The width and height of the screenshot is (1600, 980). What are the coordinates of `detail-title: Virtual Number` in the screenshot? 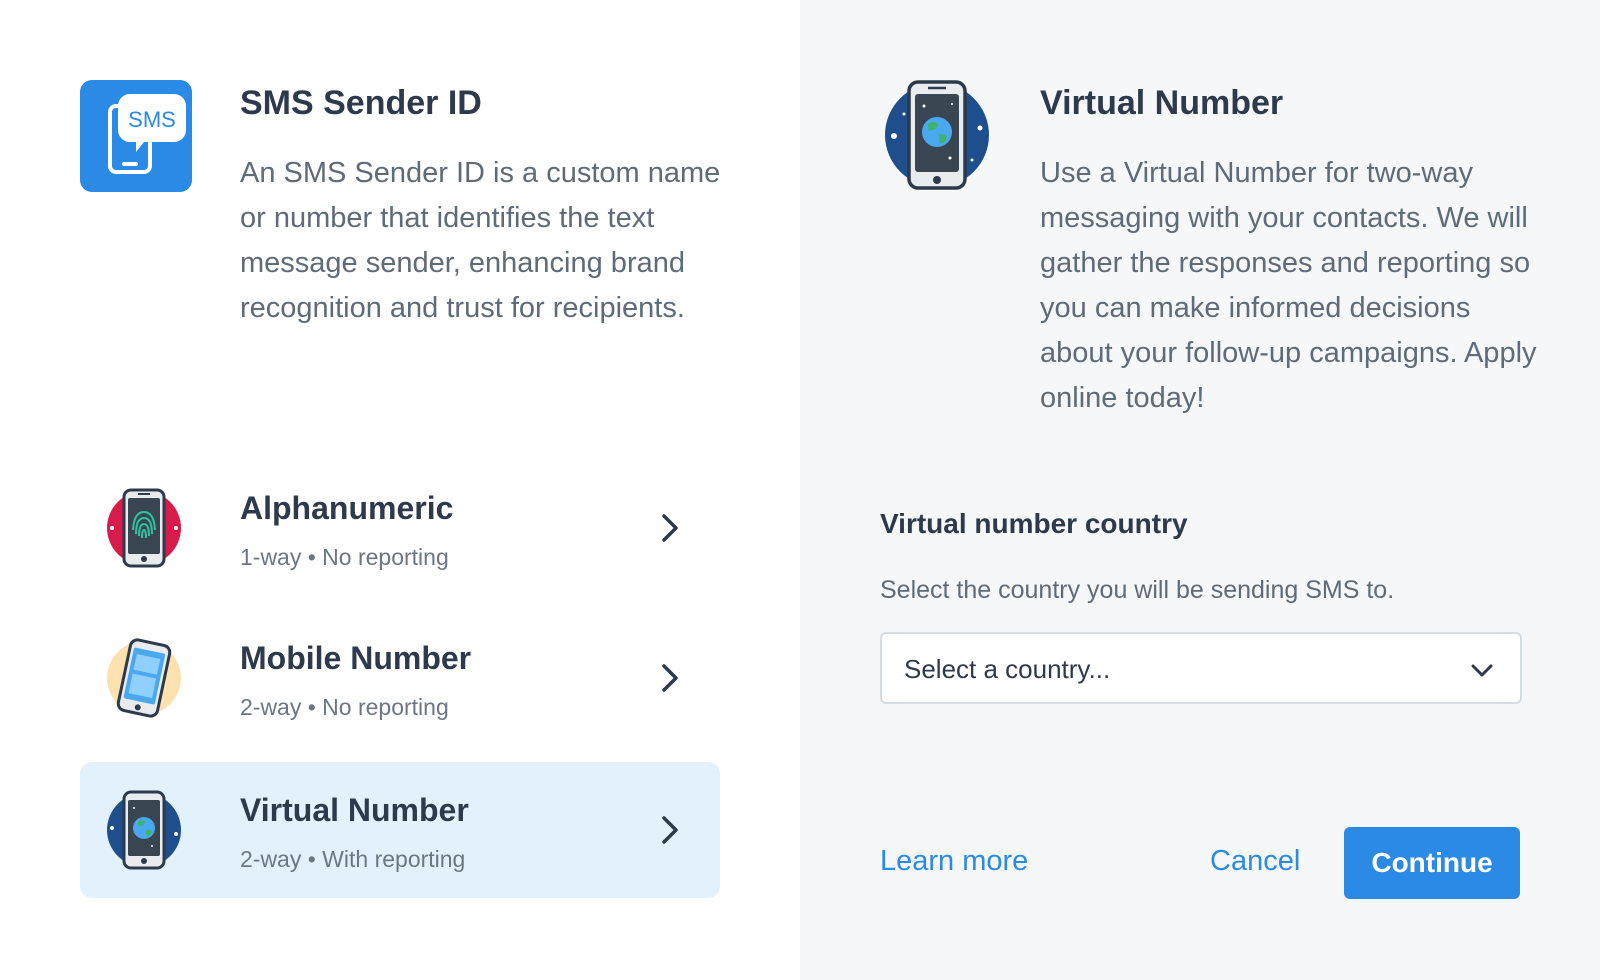 It's located at (1162, 103).